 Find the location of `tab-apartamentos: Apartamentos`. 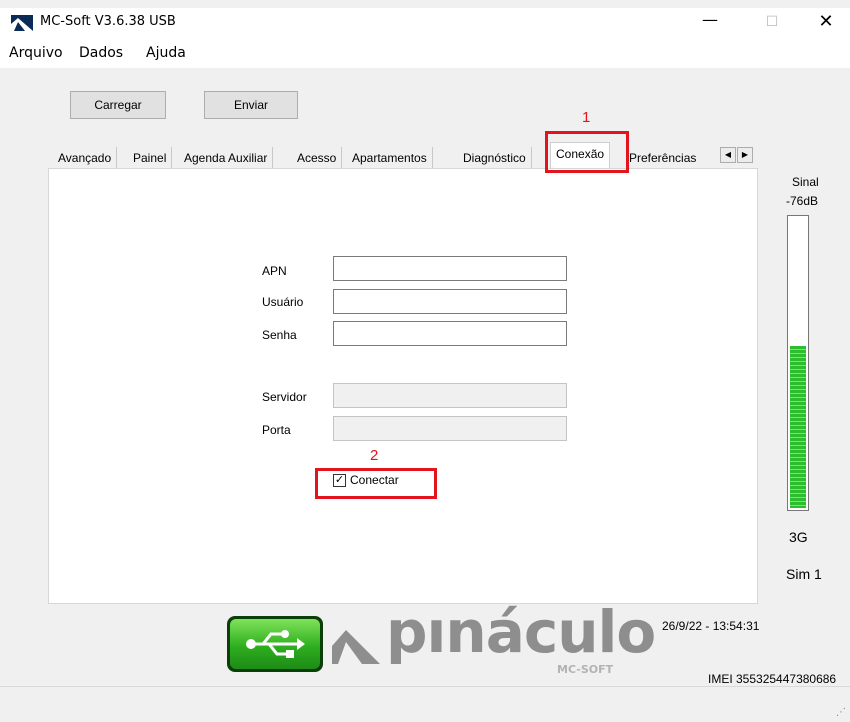

tab-apartamentos: Apartamentos is located at coordinates (390, 158).